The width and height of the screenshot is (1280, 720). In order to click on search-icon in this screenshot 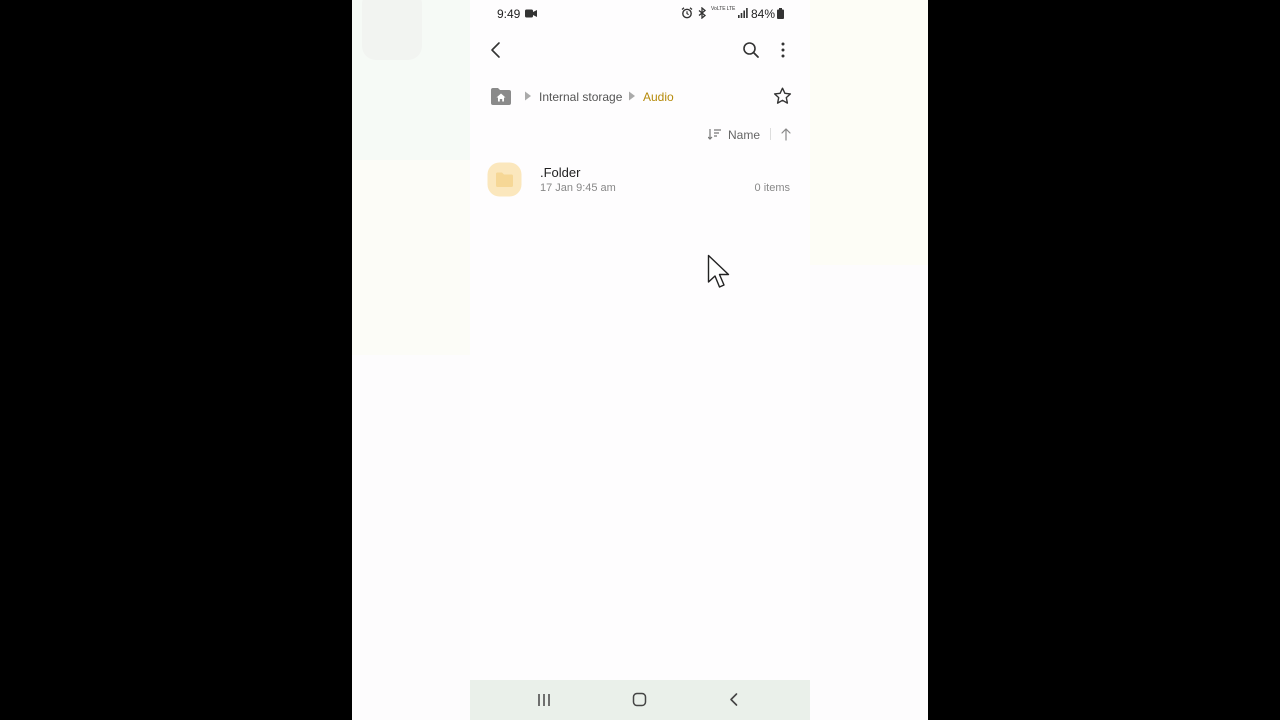, I will do `click(751, 50)`.